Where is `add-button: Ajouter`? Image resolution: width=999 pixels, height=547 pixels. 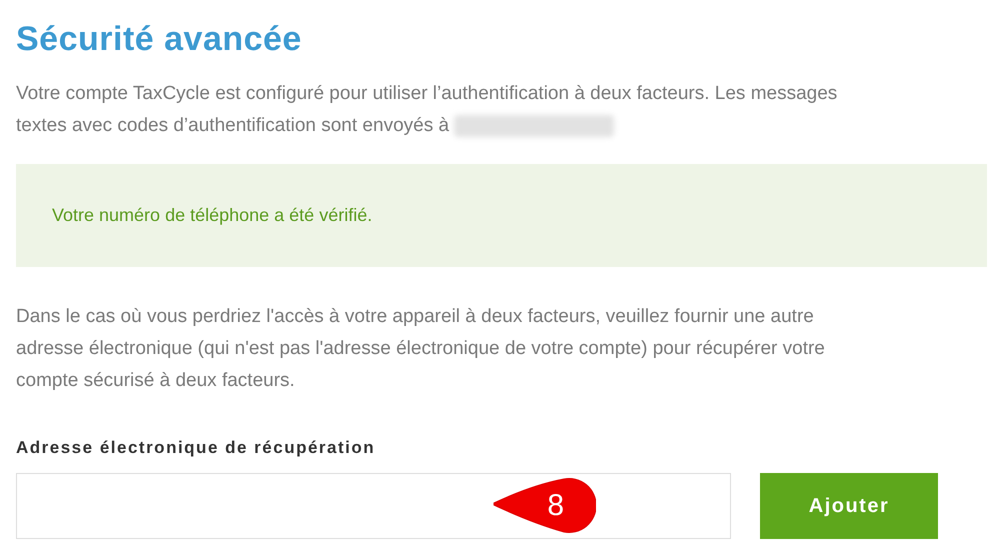
add-button: Ajouter is located at coordinates (849, 505).